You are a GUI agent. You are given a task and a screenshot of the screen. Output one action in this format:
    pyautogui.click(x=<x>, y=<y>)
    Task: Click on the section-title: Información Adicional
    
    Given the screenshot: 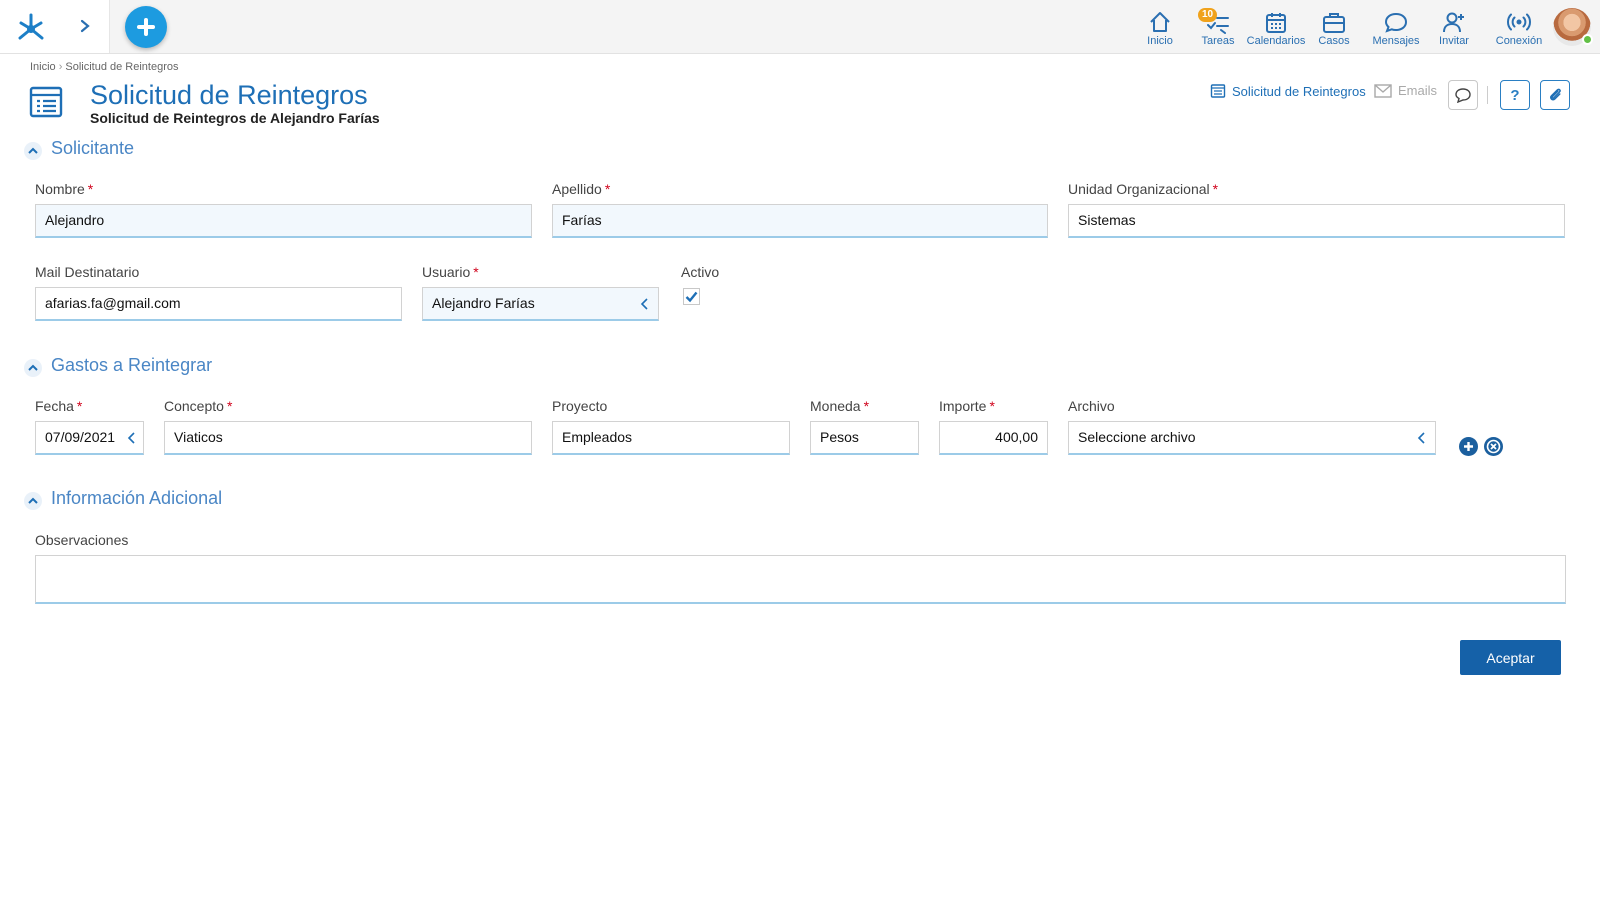 What is the action you would take?
    pyautogui.click(x=142, y=498)
    